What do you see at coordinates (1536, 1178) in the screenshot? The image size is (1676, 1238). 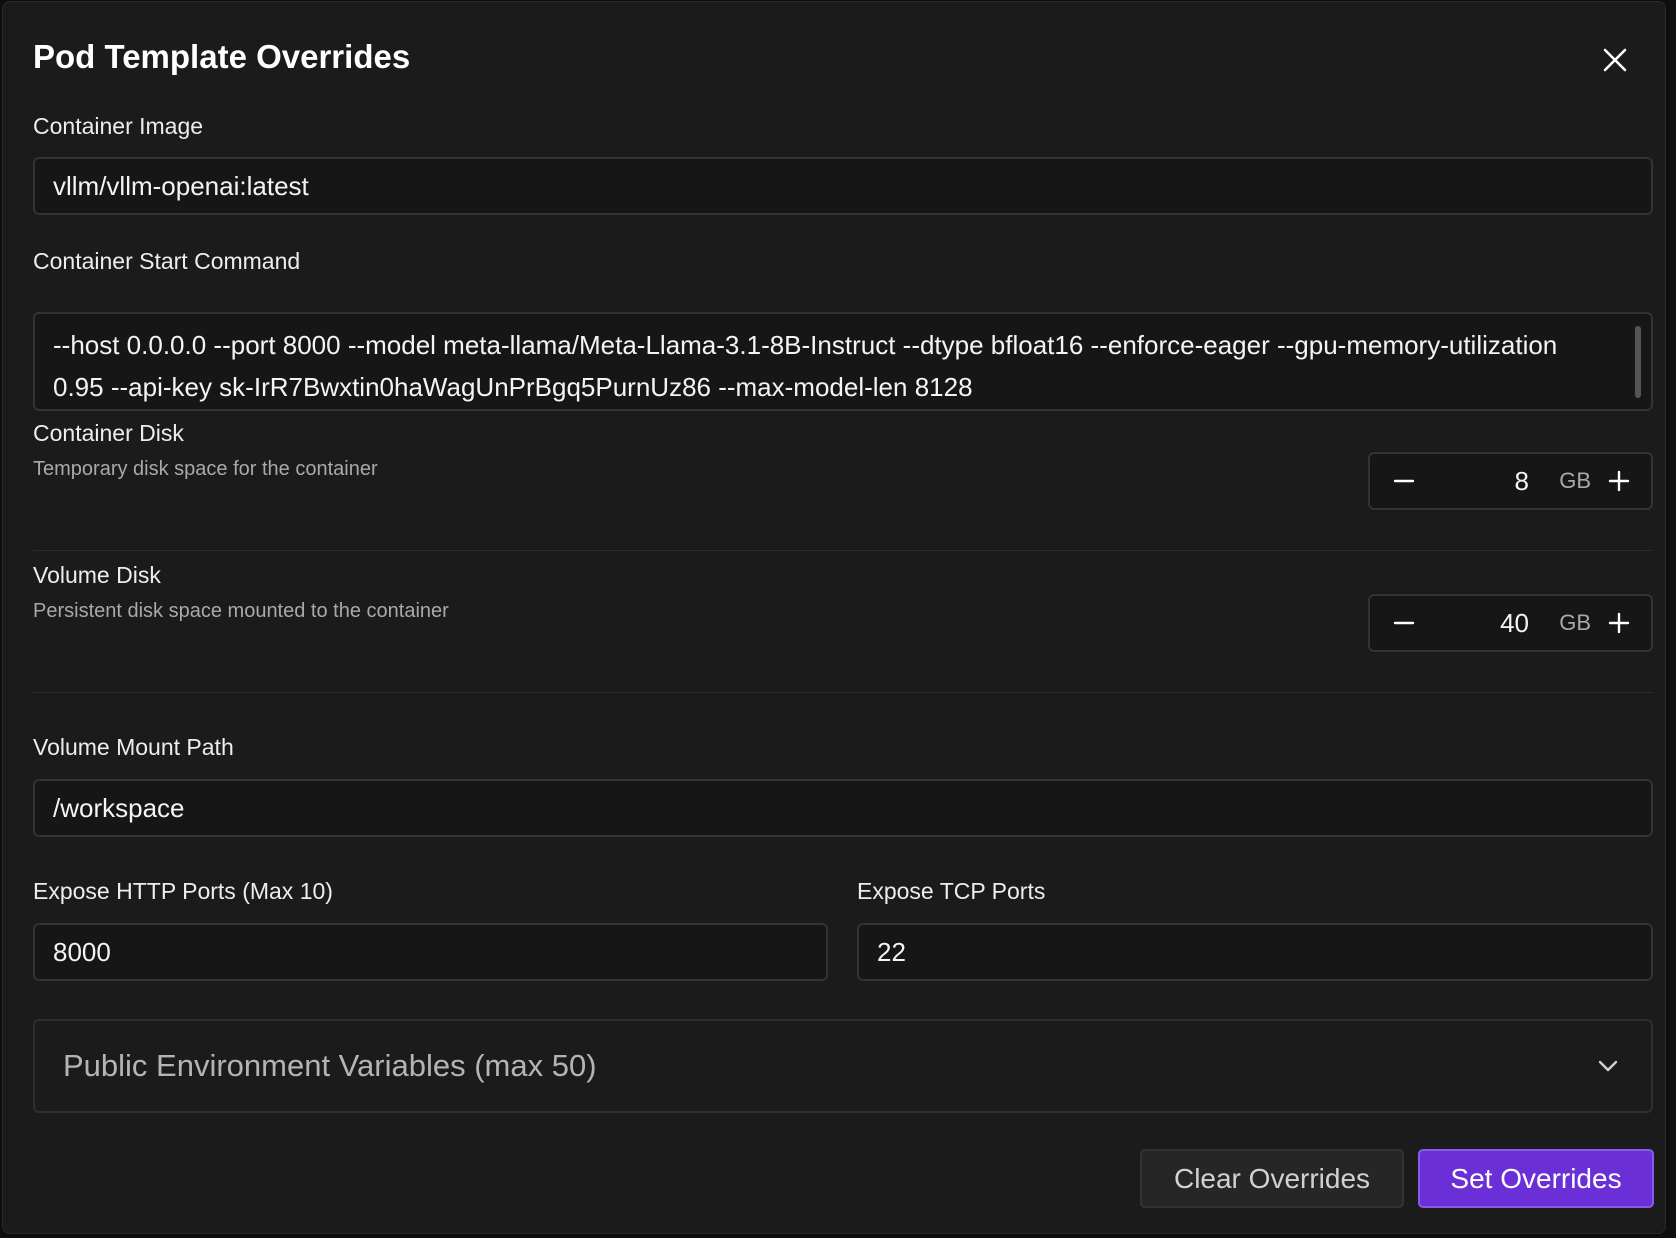 I see `set-overrides-button: Set Overrides` at bounding box center [1536, 1178].